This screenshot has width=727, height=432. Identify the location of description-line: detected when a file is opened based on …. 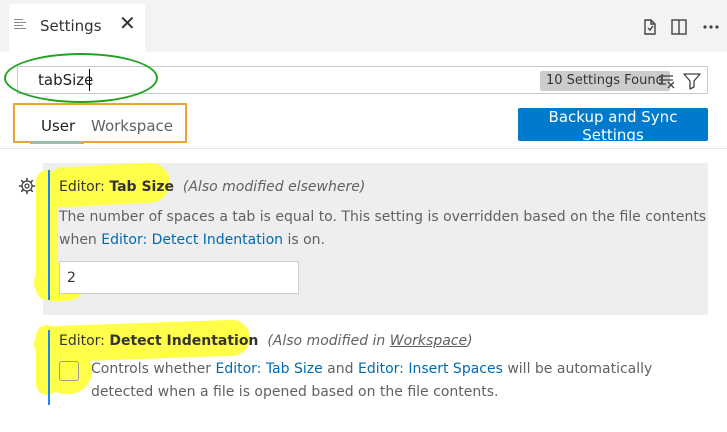
(295, 392).